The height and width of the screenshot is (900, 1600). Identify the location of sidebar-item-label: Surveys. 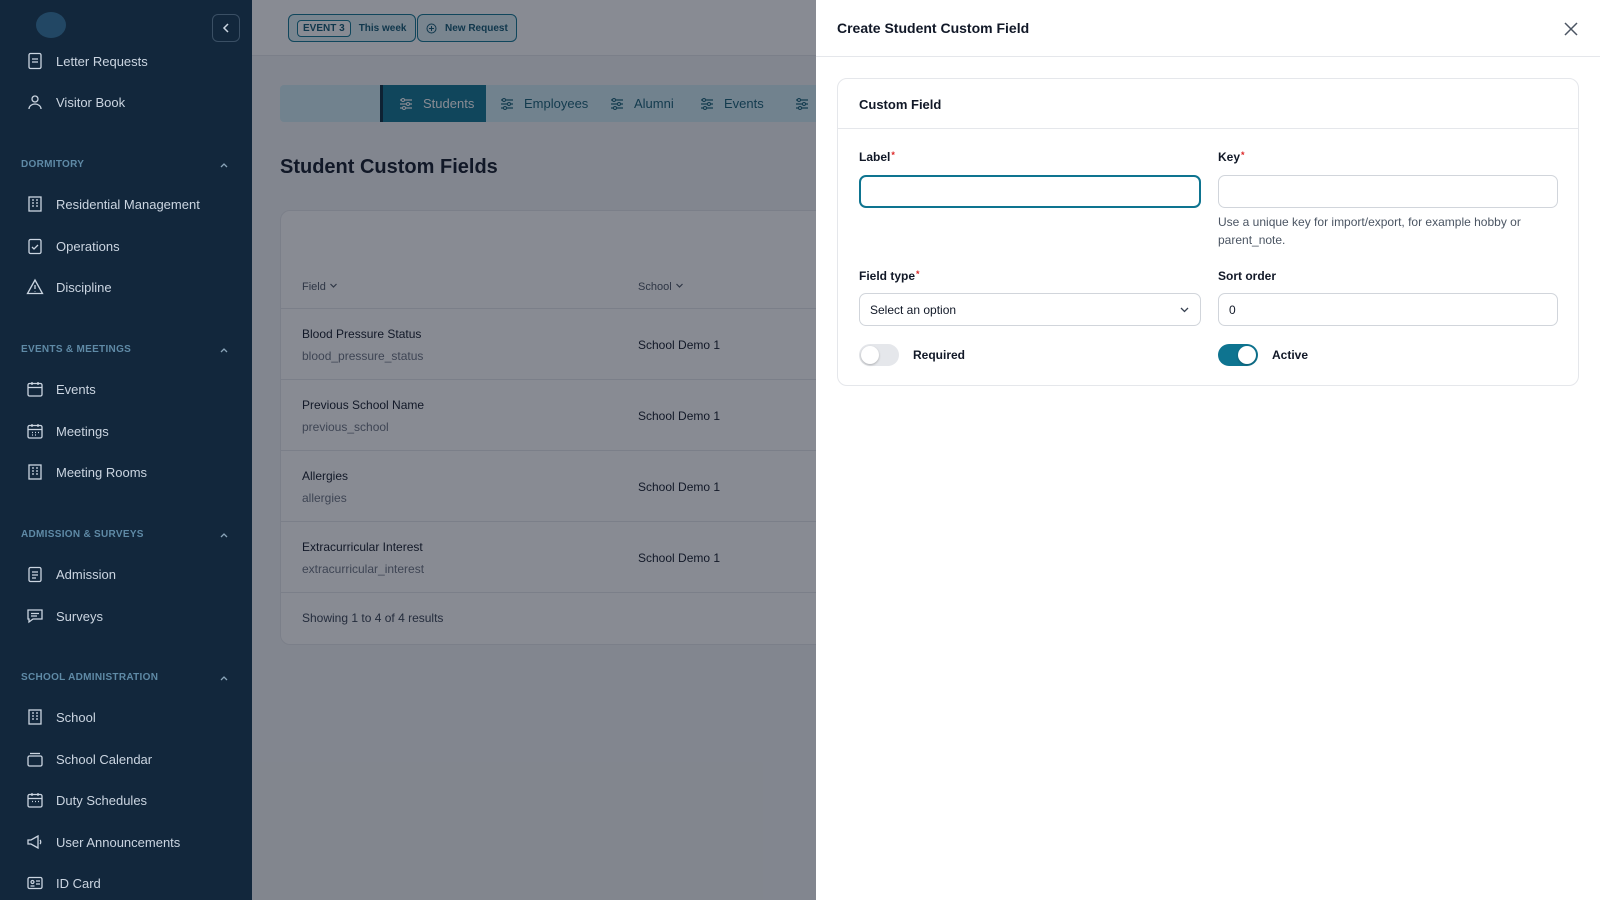
(79, 616).